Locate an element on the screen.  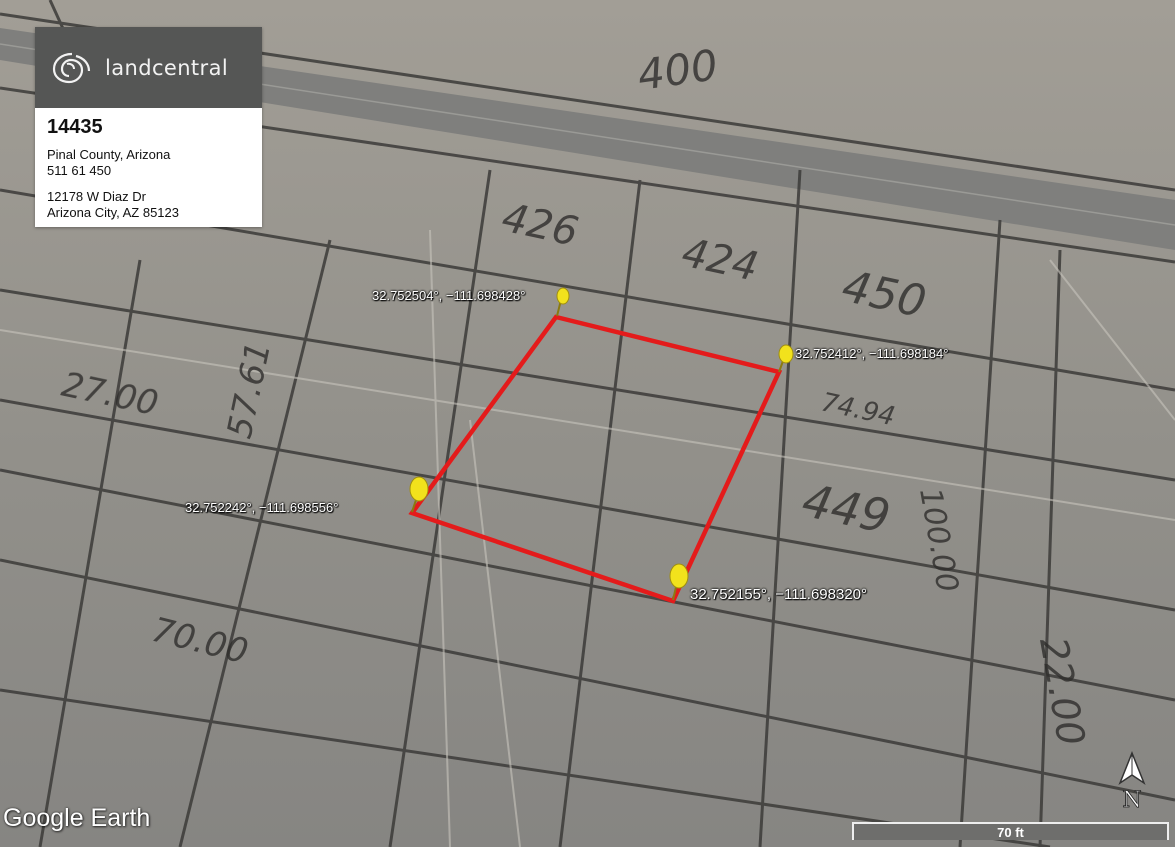
compass-label: N is located at coordinates (1131, 800).